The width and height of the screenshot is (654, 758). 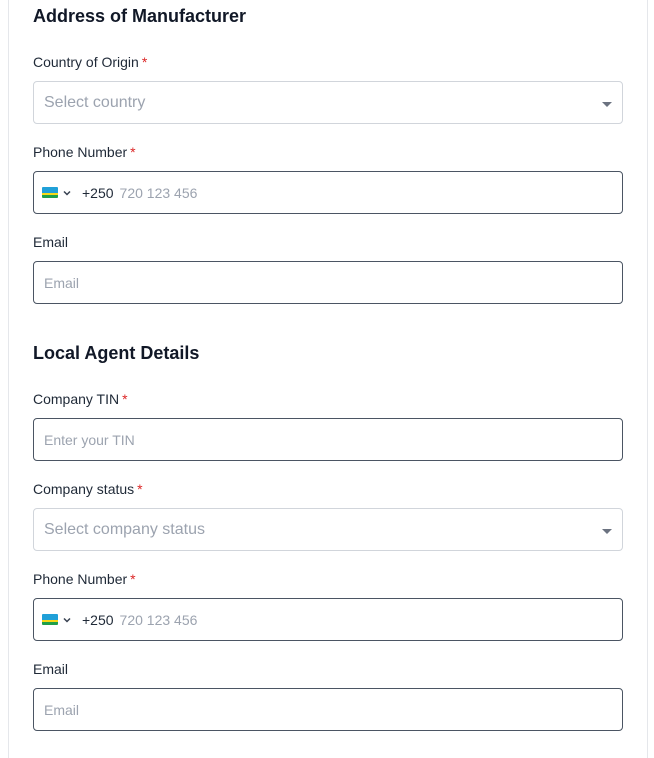 I want to click on email-input, so click(x=328, y=282).